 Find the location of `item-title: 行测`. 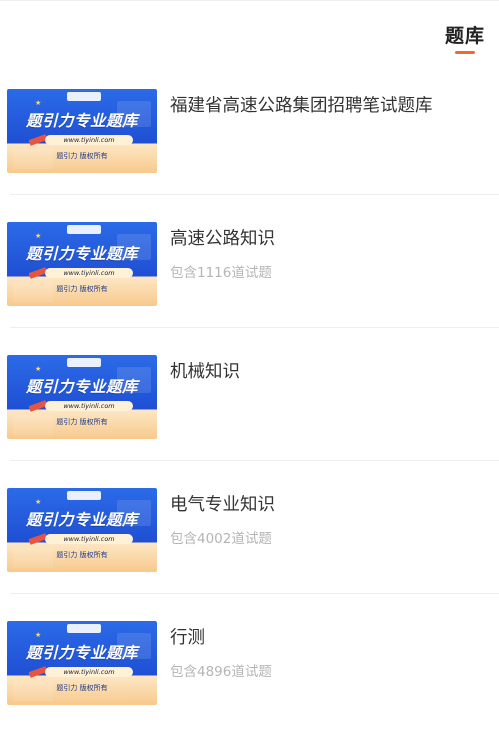

item-title: 行测 is located at coordinates (187, 638).